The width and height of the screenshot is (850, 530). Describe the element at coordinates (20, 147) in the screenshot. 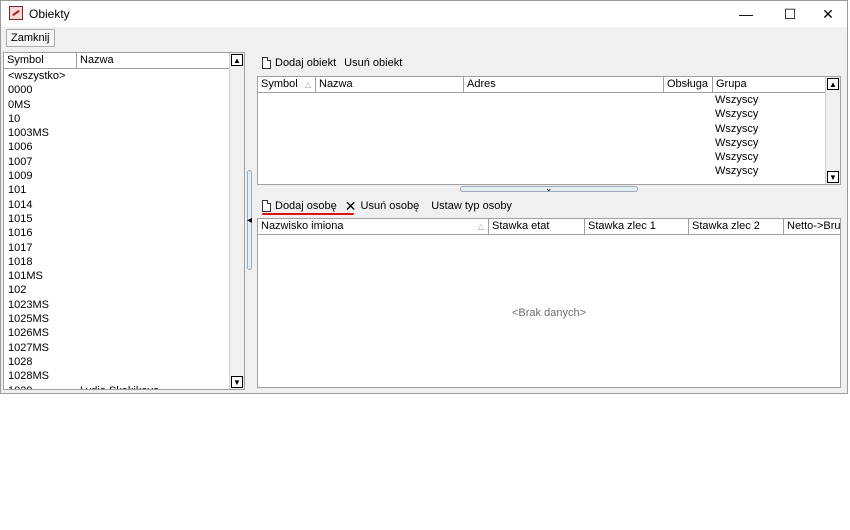

I see `symbol-cell: 1006` at that location.